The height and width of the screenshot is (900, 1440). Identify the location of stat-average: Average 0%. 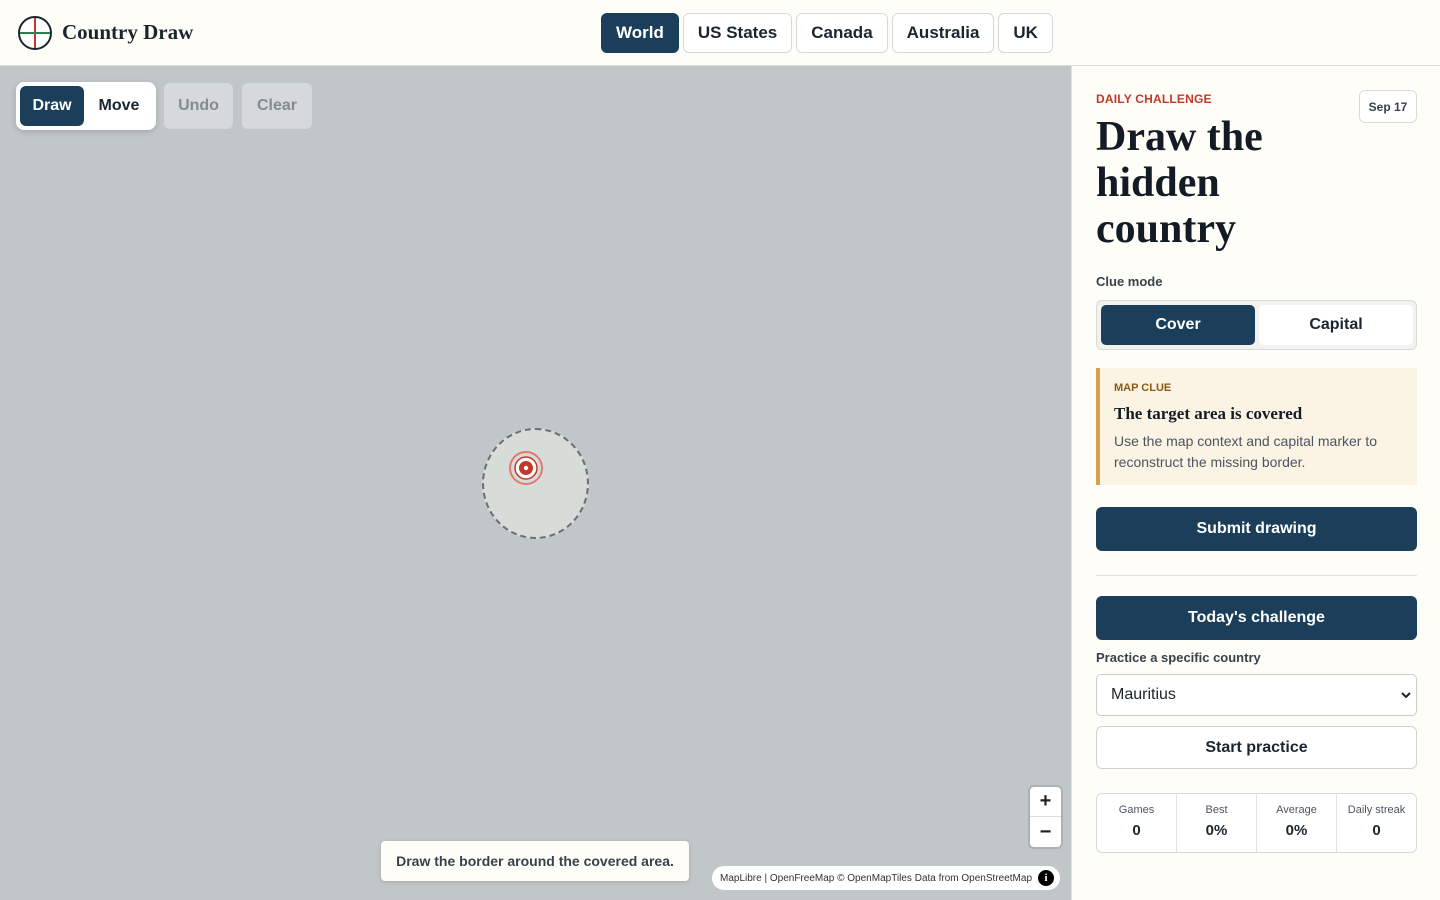
(1297, 823).